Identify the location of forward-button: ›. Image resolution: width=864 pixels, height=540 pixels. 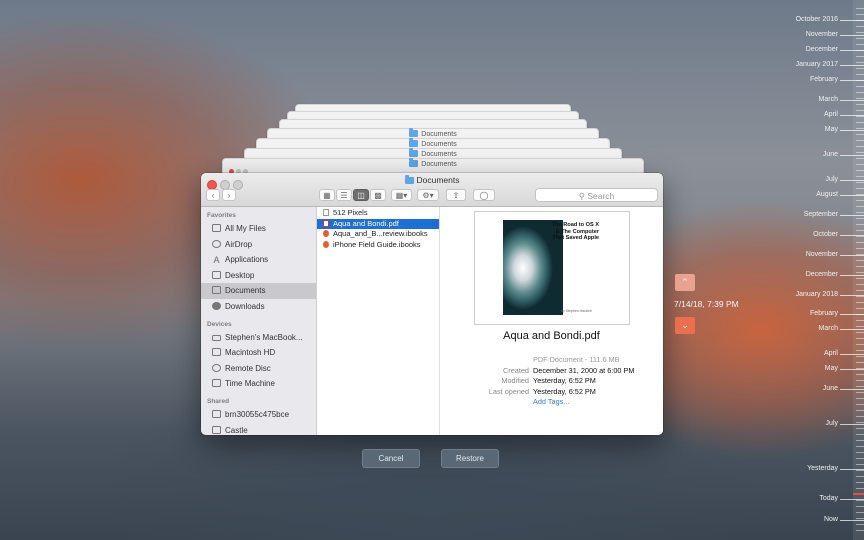
(229, 195).